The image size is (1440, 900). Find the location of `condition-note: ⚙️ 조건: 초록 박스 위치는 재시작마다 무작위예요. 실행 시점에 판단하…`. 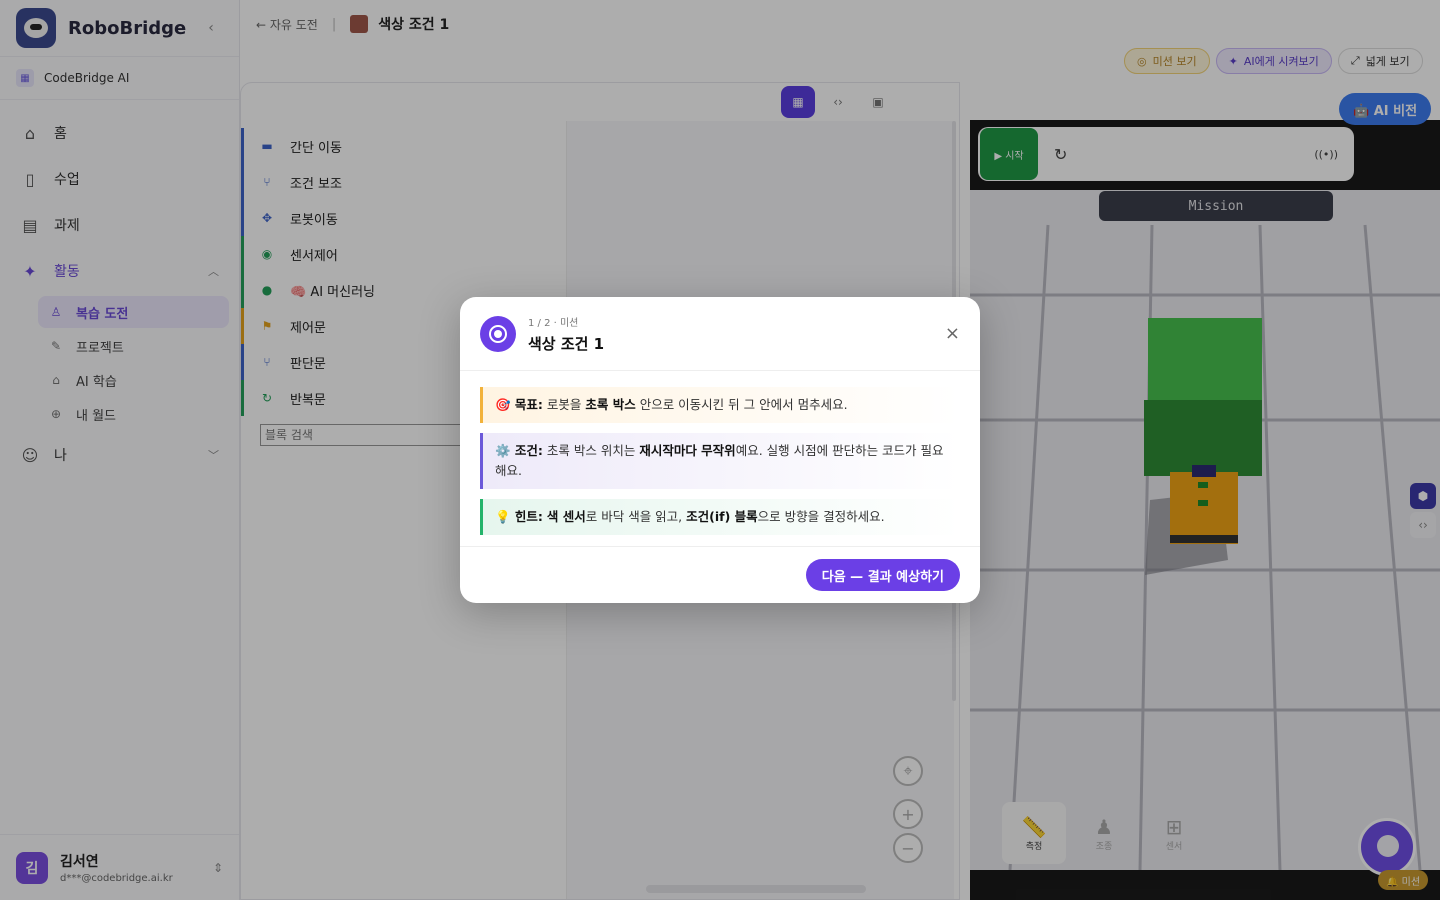

condition-note: ⚙️ 조건: 초록 박스 위치는 재시작마다 무작위예요. 실행 시점에 판단하… is located at coordinates (720, 461).